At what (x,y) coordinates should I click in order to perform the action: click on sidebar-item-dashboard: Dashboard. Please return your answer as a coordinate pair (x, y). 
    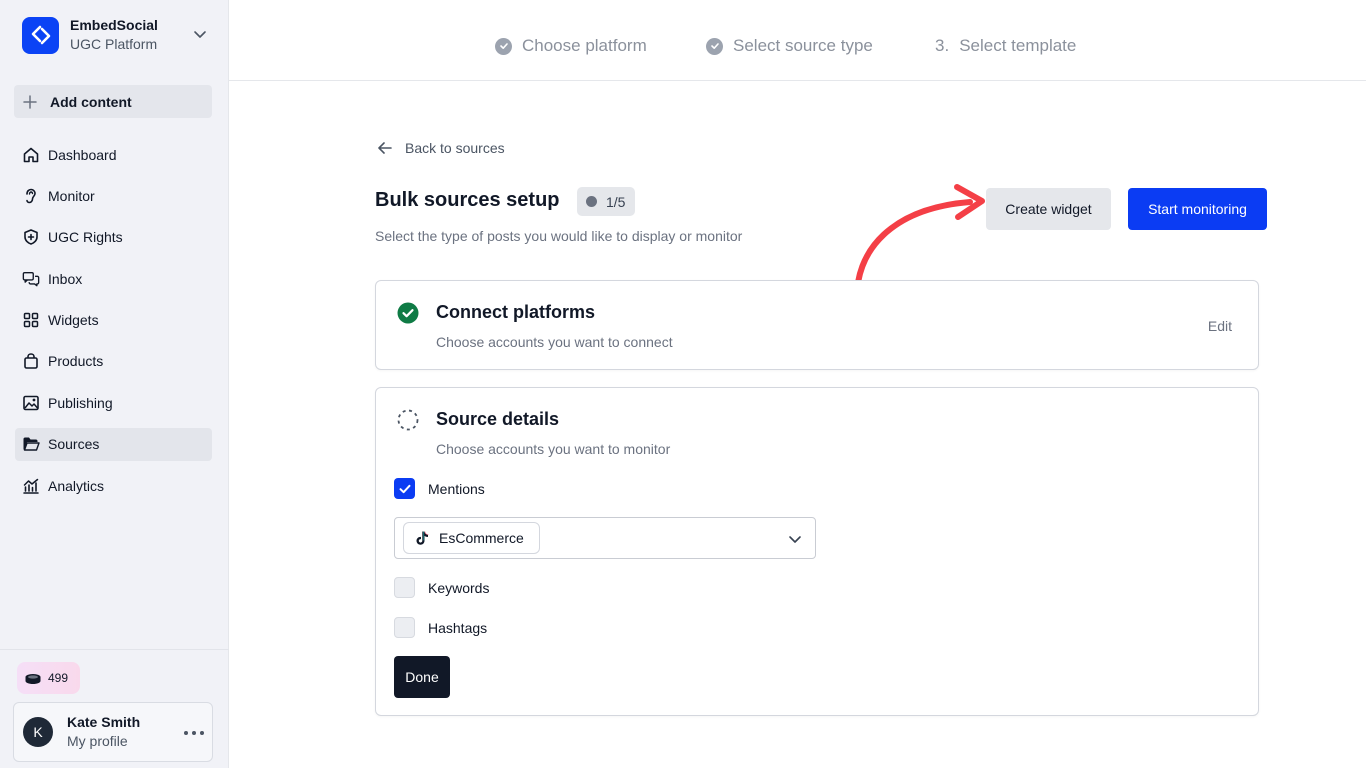
    Looking at the image, I should click on (113, 154).